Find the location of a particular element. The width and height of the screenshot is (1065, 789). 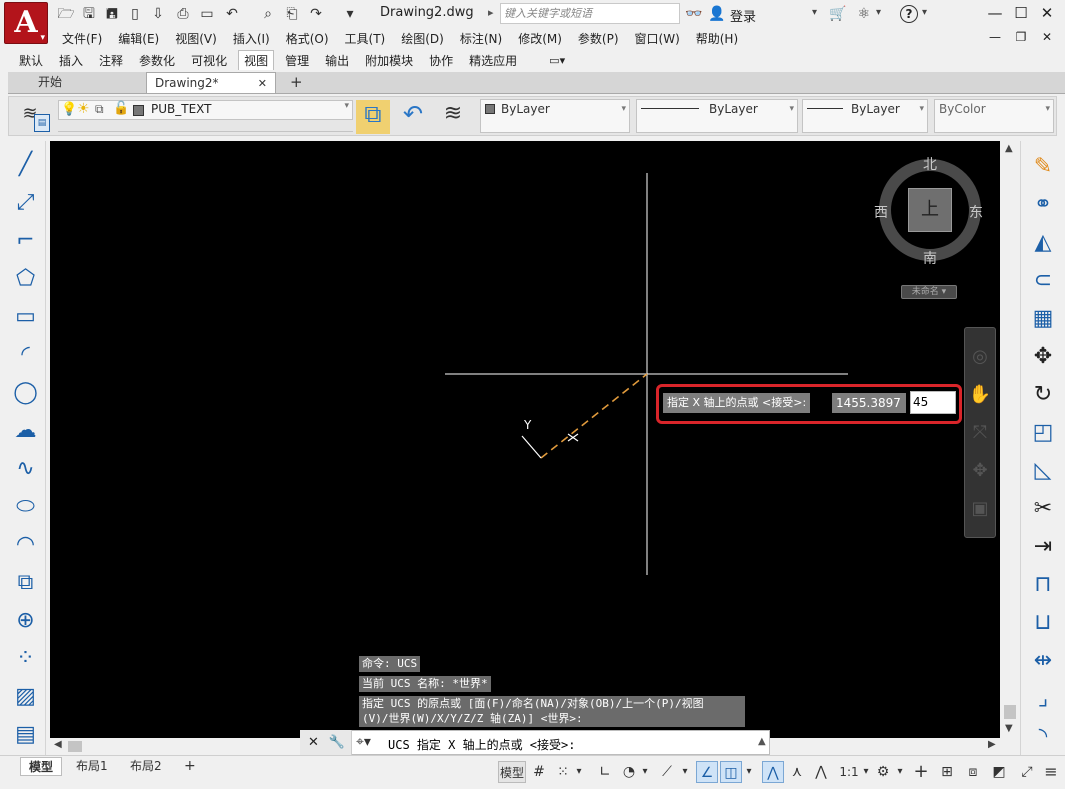

move-icon: ✥ is located at coordinates (1043, 357).